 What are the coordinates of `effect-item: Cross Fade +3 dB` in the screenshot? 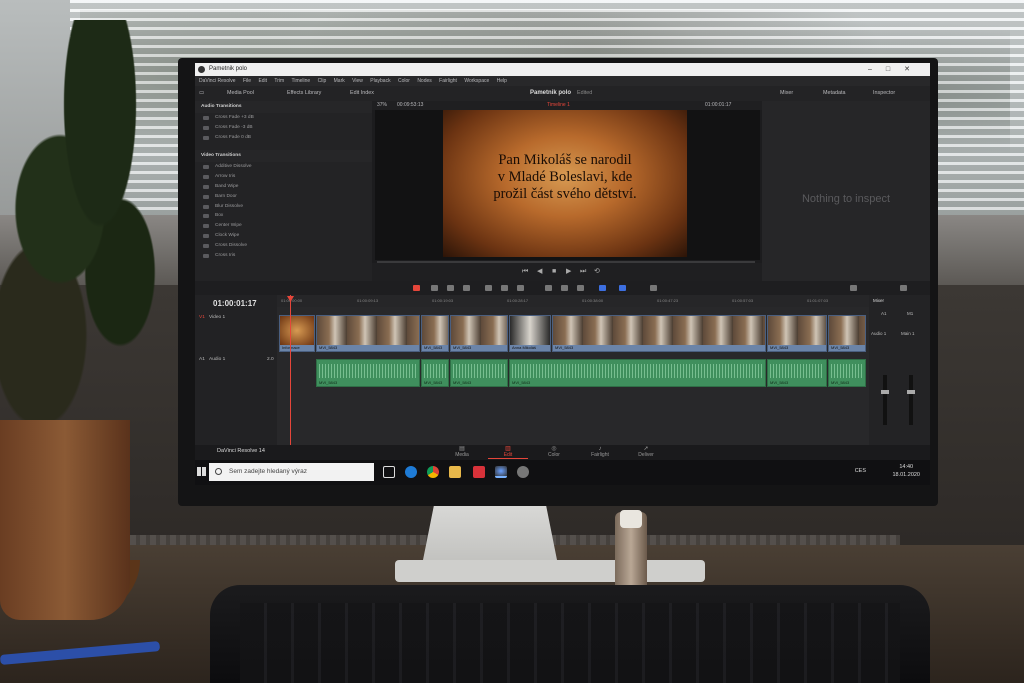 It's located at (283, 118).